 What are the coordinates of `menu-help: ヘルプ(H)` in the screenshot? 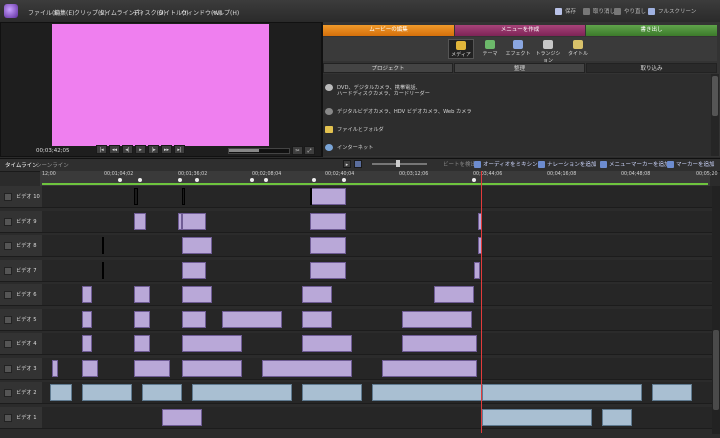 It's located at (225, 12).